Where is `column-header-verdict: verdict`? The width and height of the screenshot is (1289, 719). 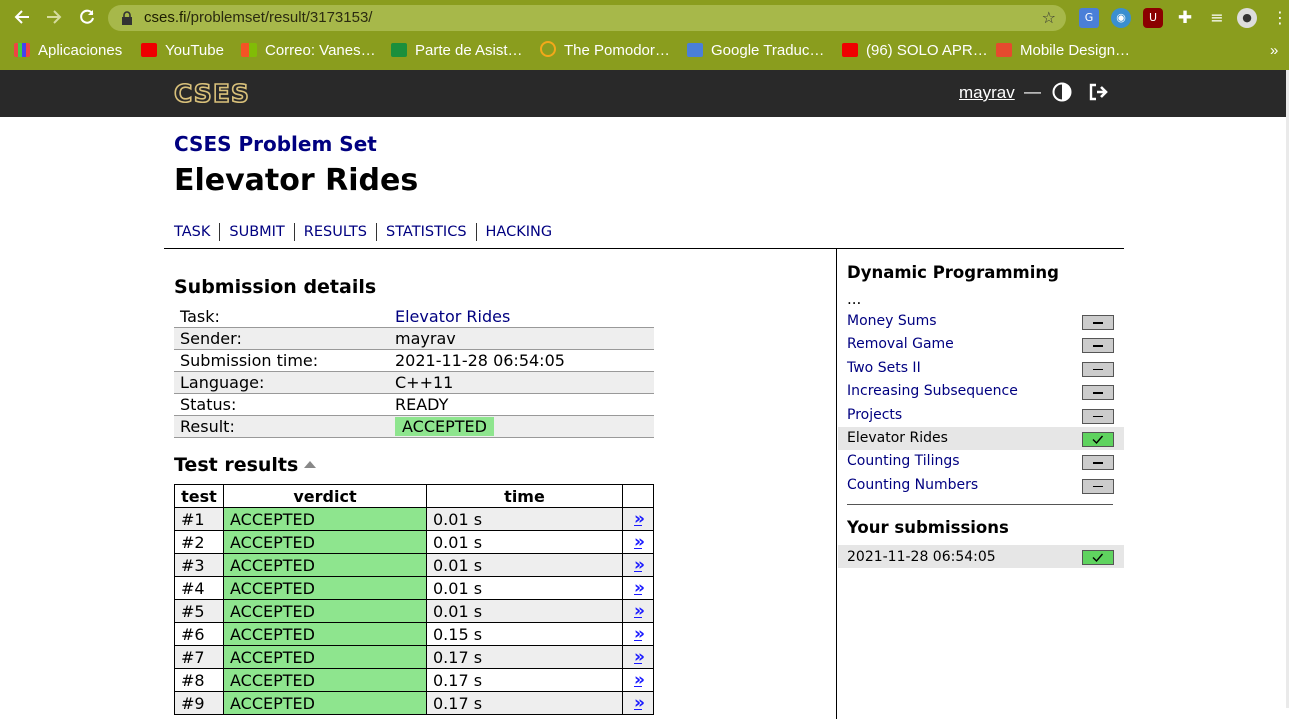 column-header-verdict: verdict is located at coordinates (325, 496).